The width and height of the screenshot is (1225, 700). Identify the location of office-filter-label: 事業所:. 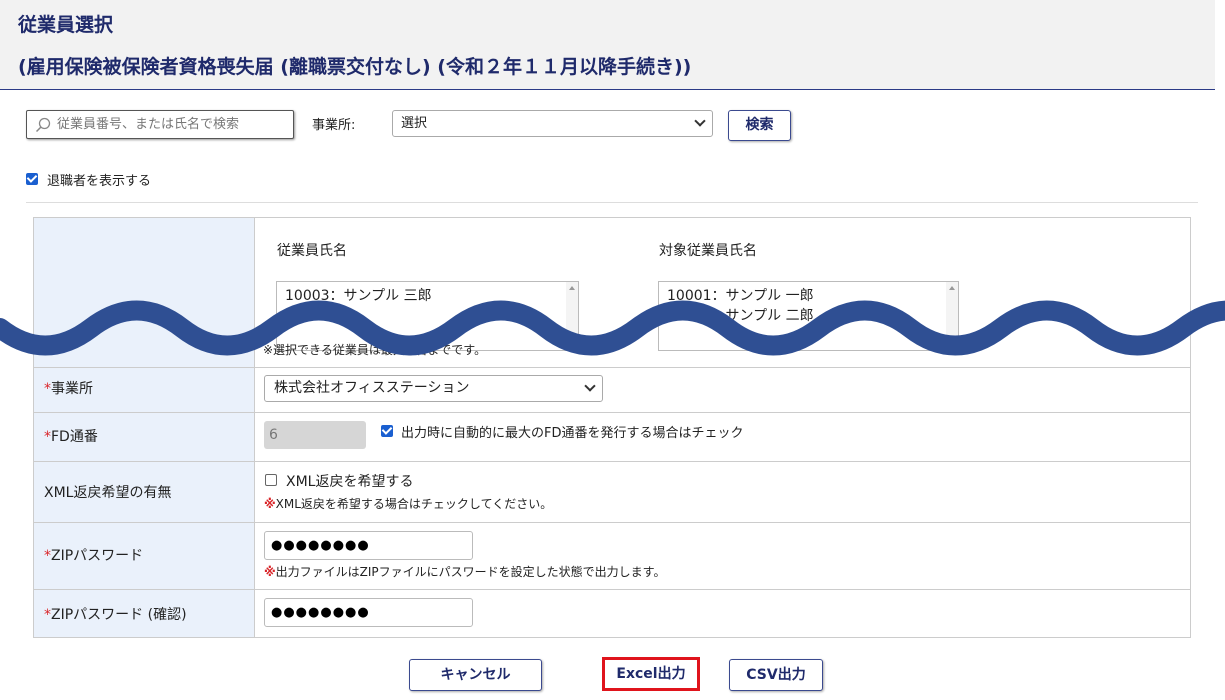
(334, 125).